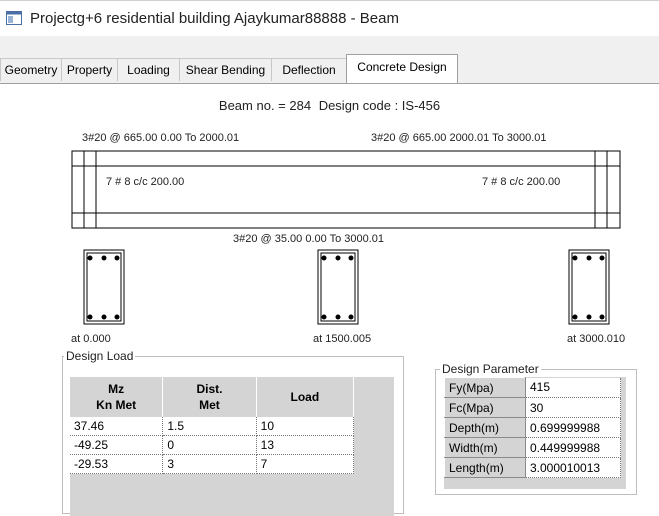  Describe the element at coordinates (309, 239) in the screenshot. I see `bottom-rebar-label: 3#20 @ 35.00 0.00 To 3000.01` at that location.